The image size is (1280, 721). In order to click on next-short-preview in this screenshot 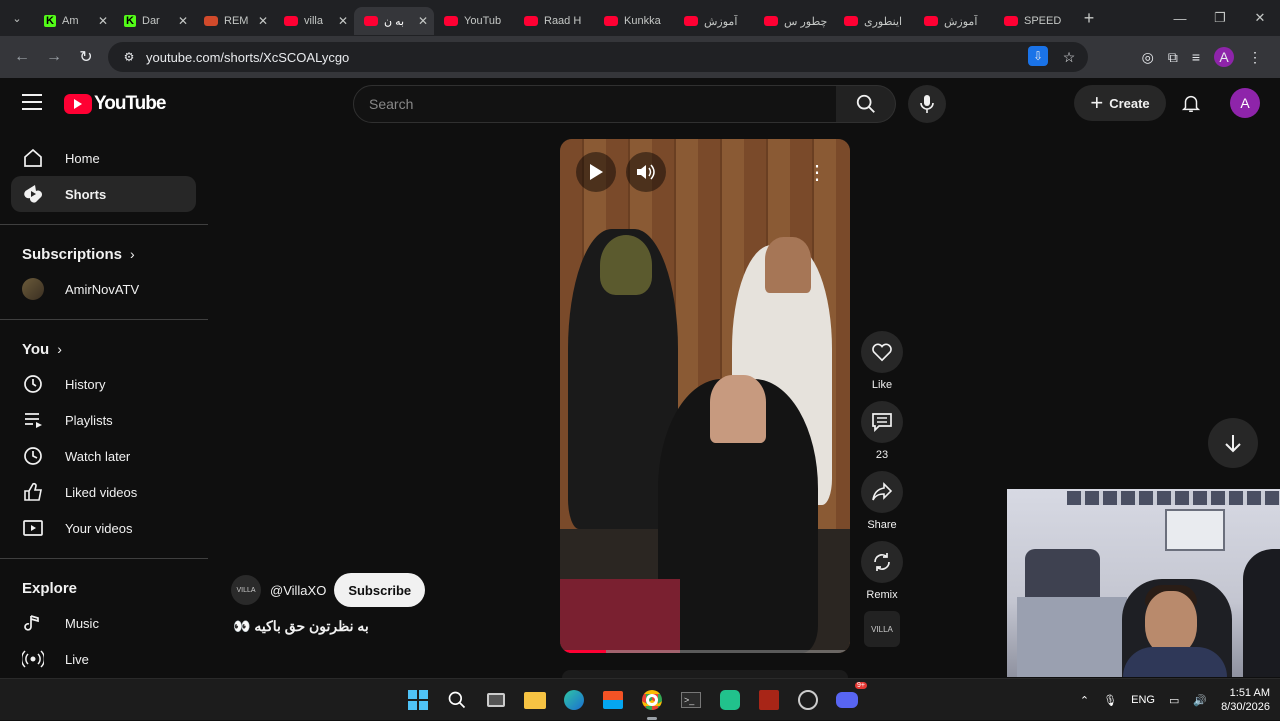, I will do `click(705, 674)`.